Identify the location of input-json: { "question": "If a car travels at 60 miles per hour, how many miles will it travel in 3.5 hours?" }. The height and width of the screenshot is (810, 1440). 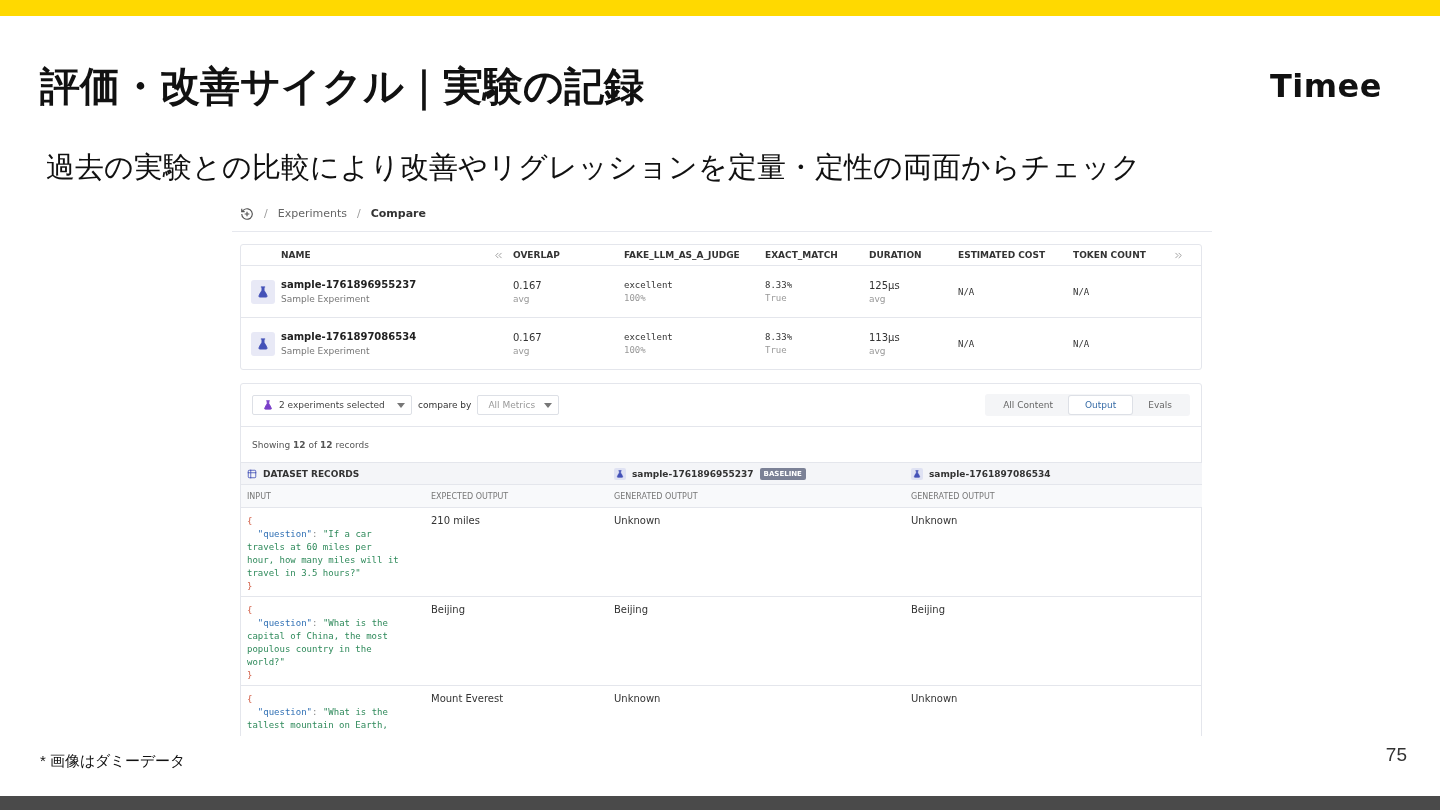
(323, 554).